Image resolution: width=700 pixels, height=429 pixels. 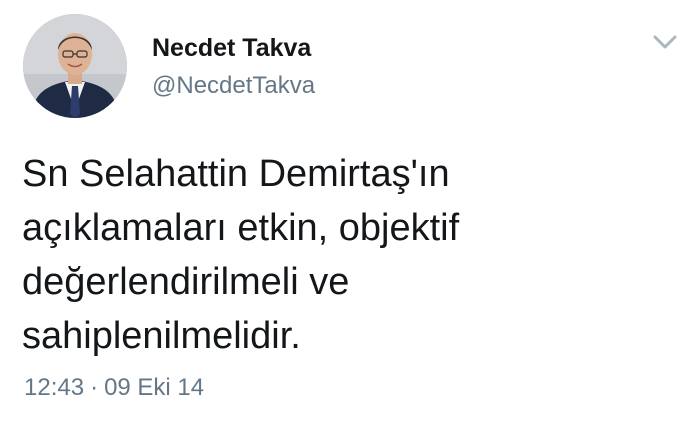 What do you see at coordinates (233, 86) in the screenshot?
I see `author-handle: @NecdetTakva` at bounding box center [233, 86].